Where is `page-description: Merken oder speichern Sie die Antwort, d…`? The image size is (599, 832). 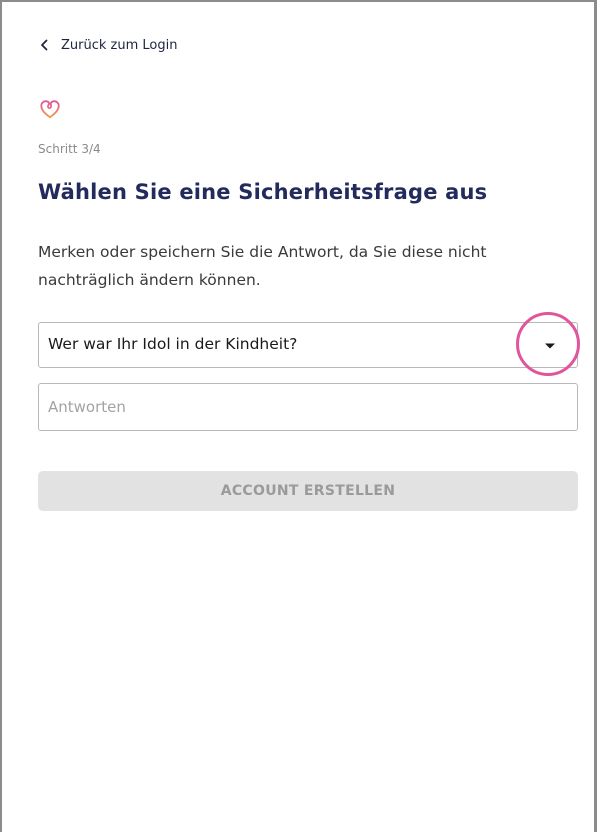 page-description: Merken oder speichern Sie die Antwort, d… is located at coordinates (262, 266).